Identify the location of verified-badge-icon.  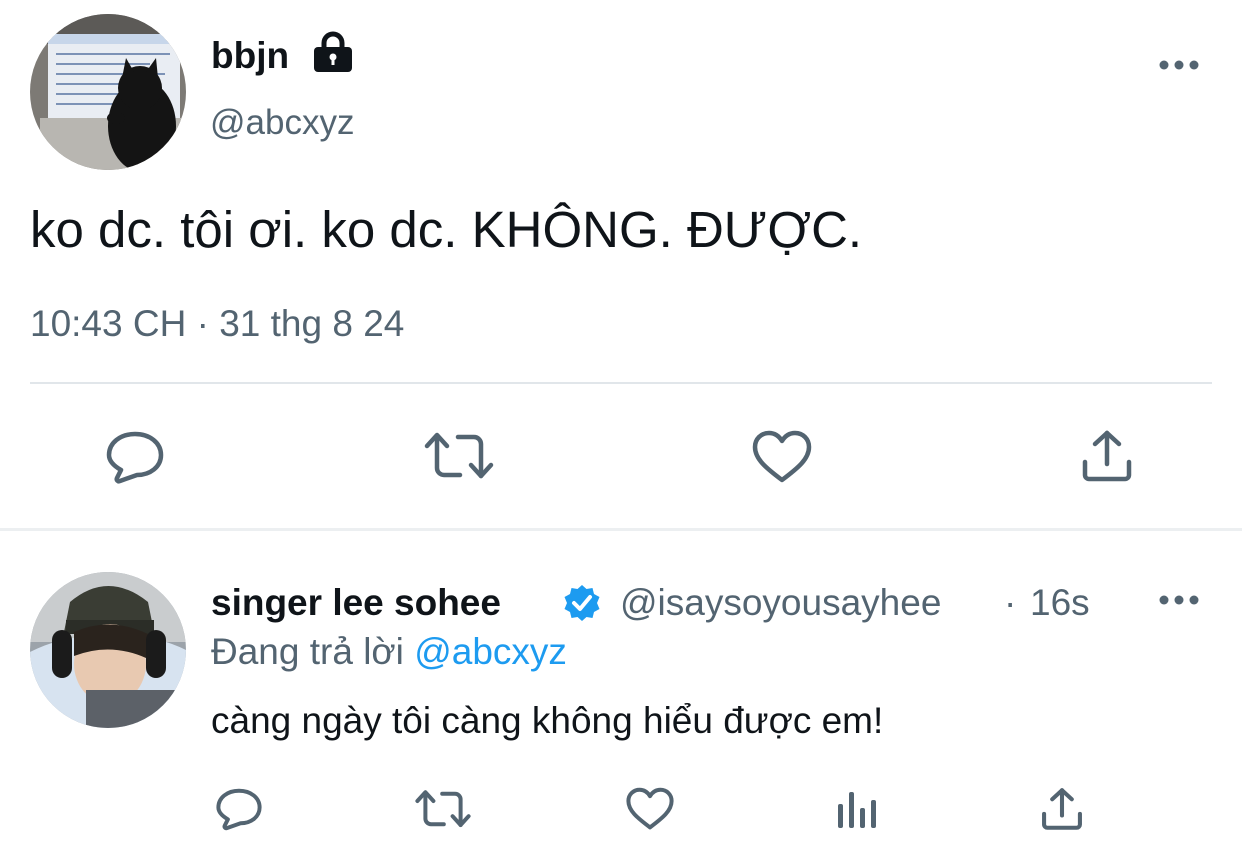
(582, 603).